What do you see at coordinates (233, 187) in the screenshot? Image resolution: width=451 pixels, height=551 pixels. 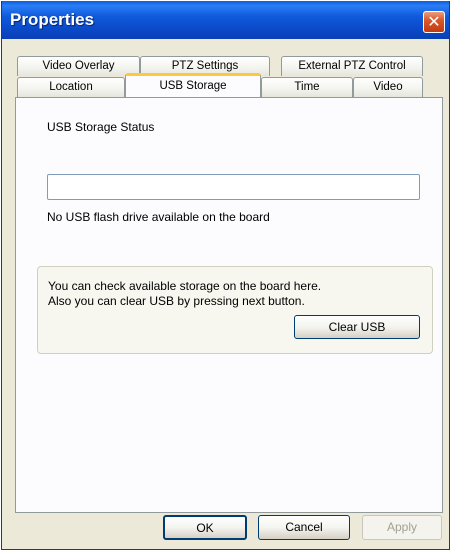 I see `usb-status-field` at bounding box center [233, 187].